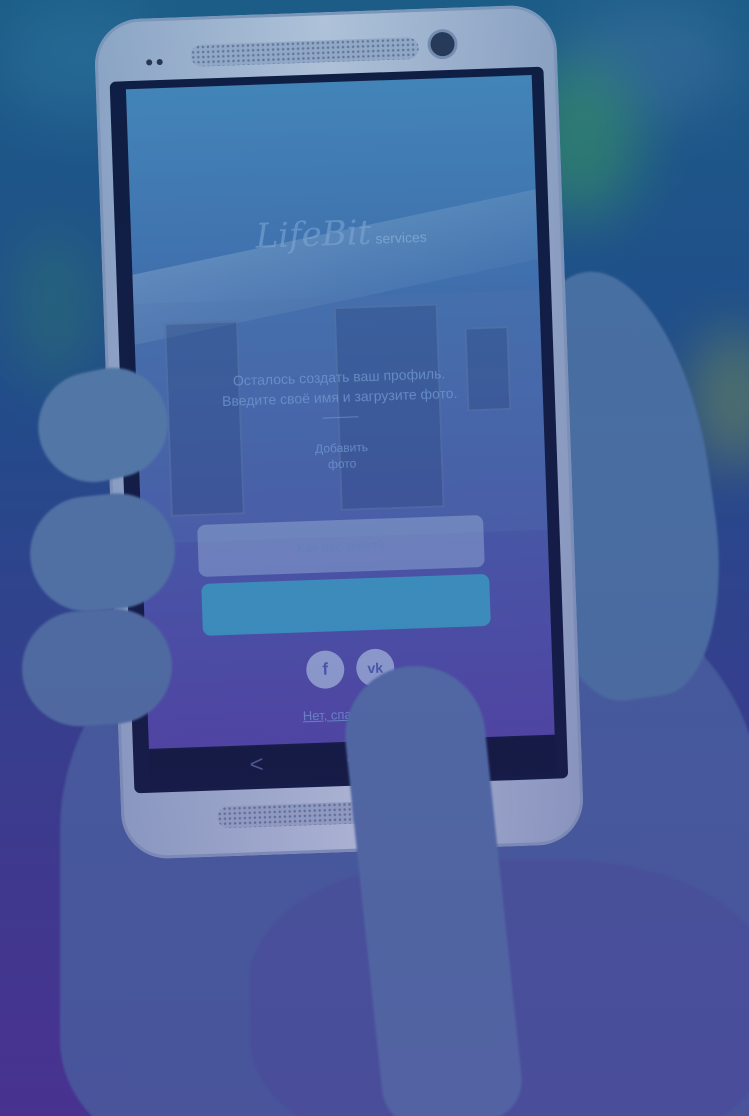 The width and height of the screenshot is (749, 1116). Describe the element at coordinates (341, 455) in the screenshot. I see `add-photo-button: Добавить фото` at that location.